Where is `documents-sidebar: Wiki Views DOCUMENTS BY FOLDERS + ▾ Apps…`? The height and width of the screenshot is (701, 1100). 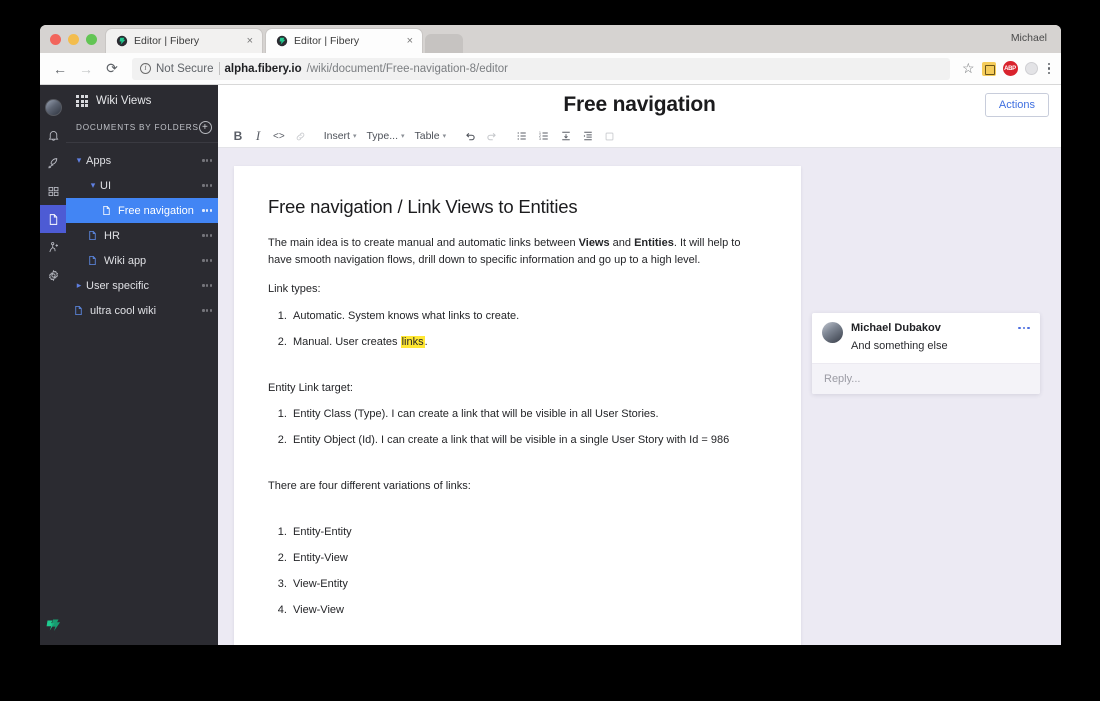 documents-sidebar: Wiki Views DOCUMENTS BY FOLDERS + ▾ Apps… is located at coordinates (142, 365).